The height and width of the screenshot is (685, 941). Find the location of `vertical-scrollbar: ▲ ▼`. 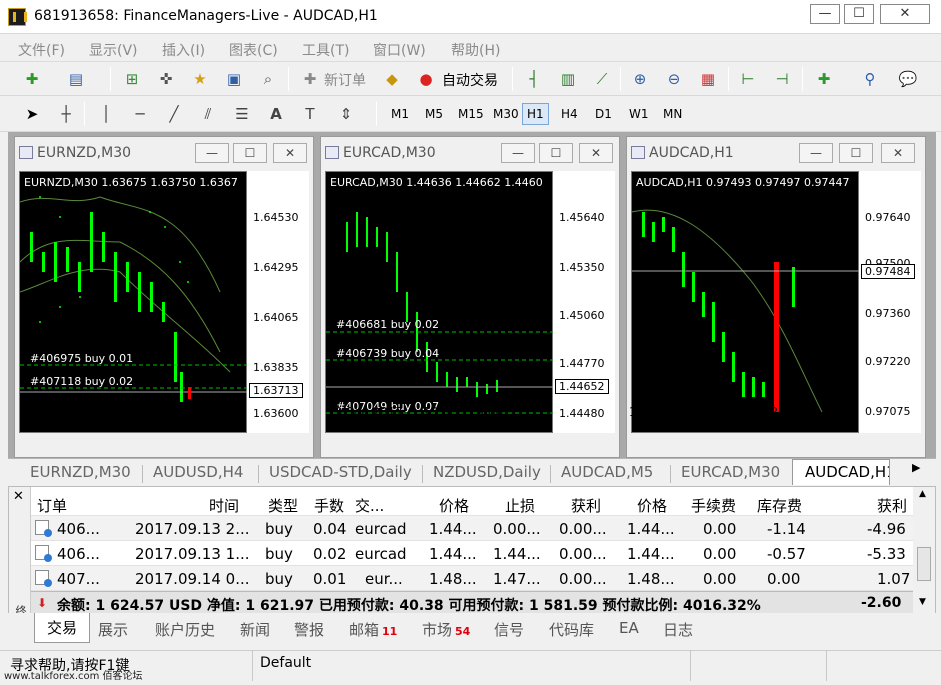

vertical-scrollbar: ▲ ▼ is located at coordinates (924, 550).